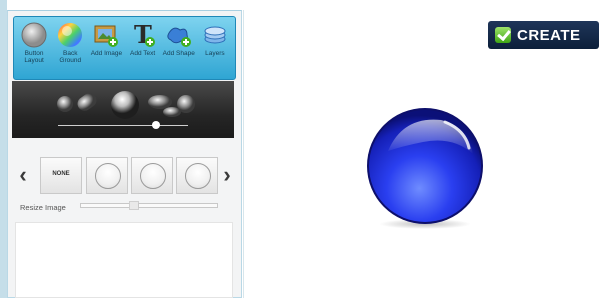  Describe the element at coordinates (179, 35) in the screenshot. I see `add-shape-icon` at that location.